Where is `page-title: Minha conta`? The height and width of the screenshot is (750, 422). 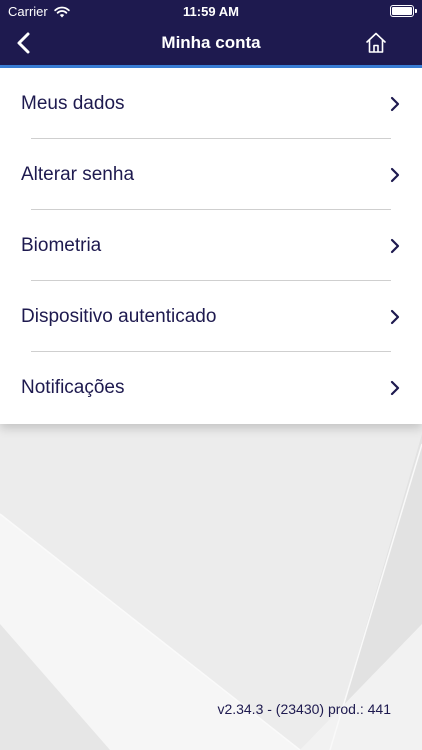 page-title: Minha conta is located at coordinates (211, 42).